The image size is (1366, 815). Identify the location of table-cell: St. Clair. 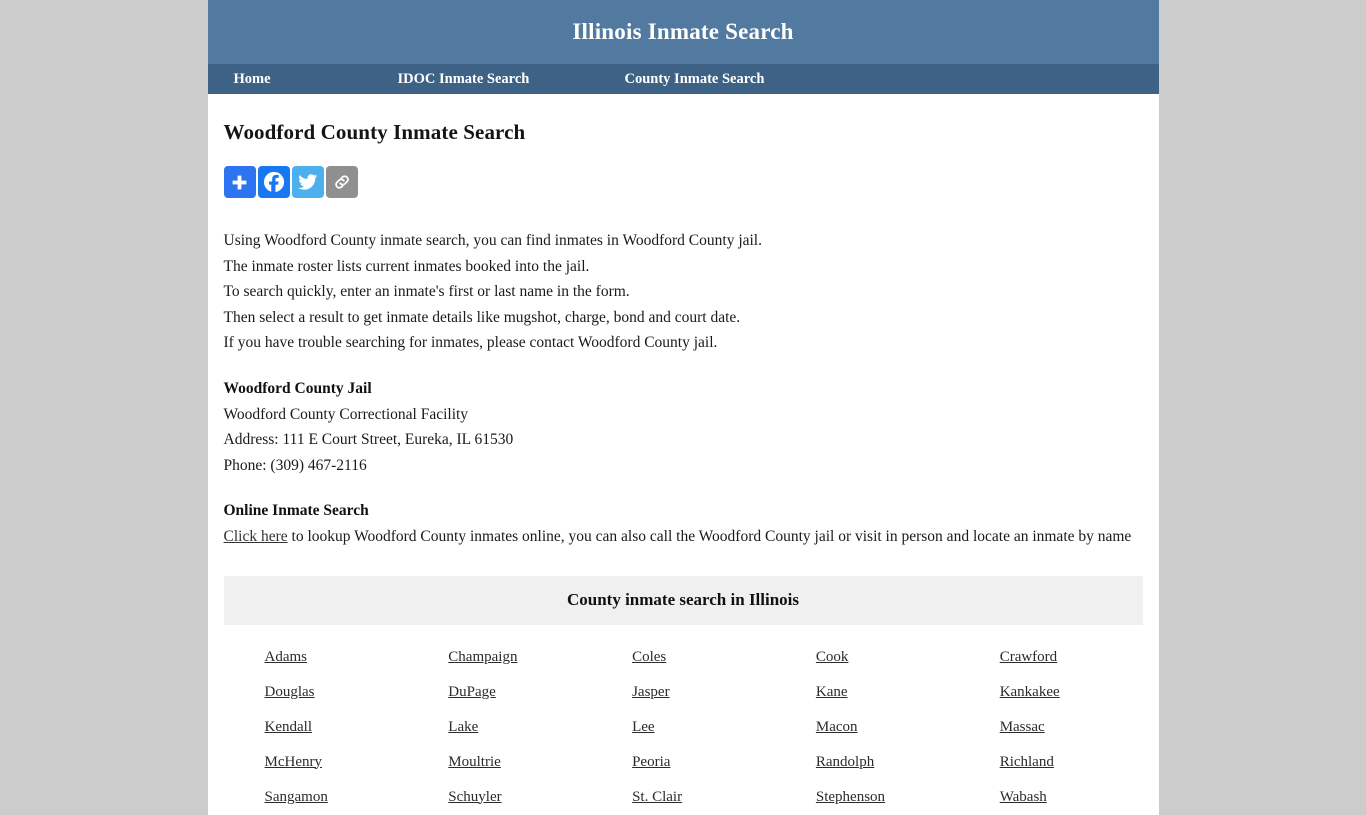
(683, 797).